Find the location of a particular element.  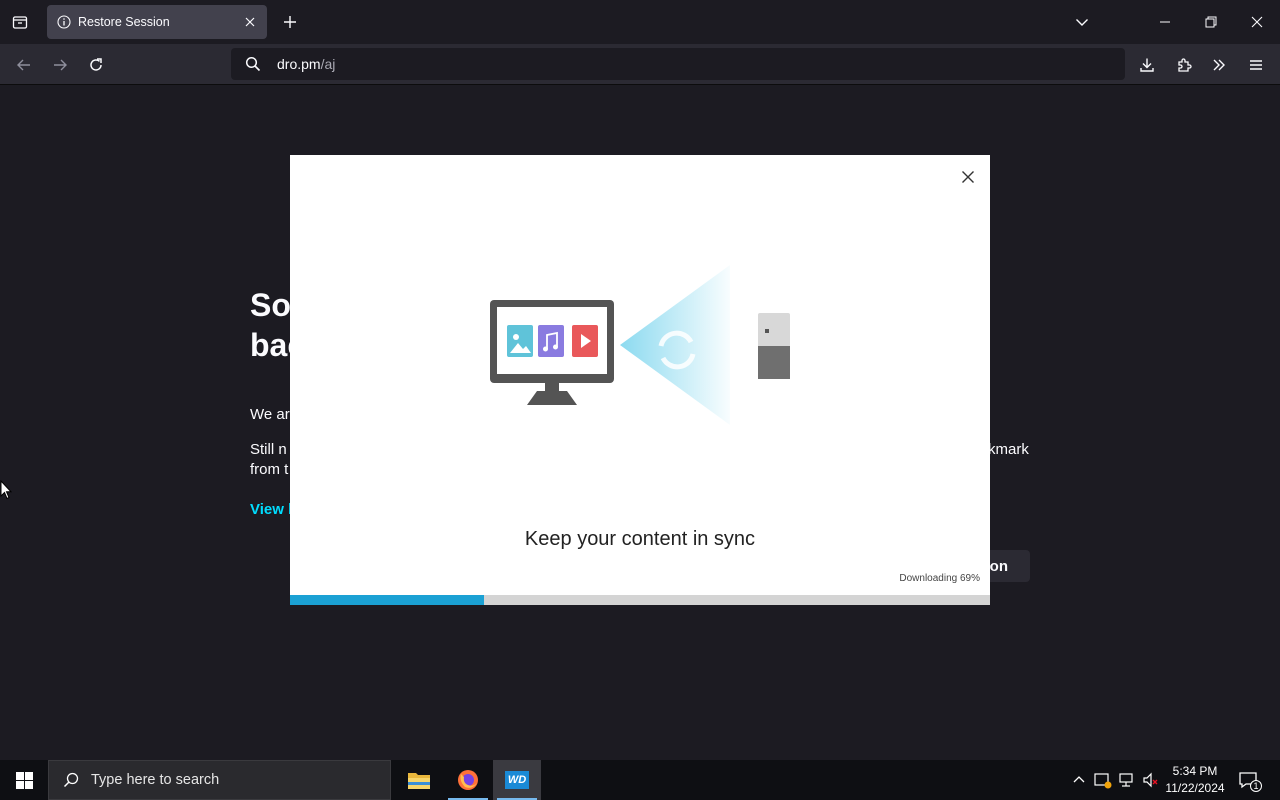

tab-title: Restore Session is located at coordinates (124, 22).